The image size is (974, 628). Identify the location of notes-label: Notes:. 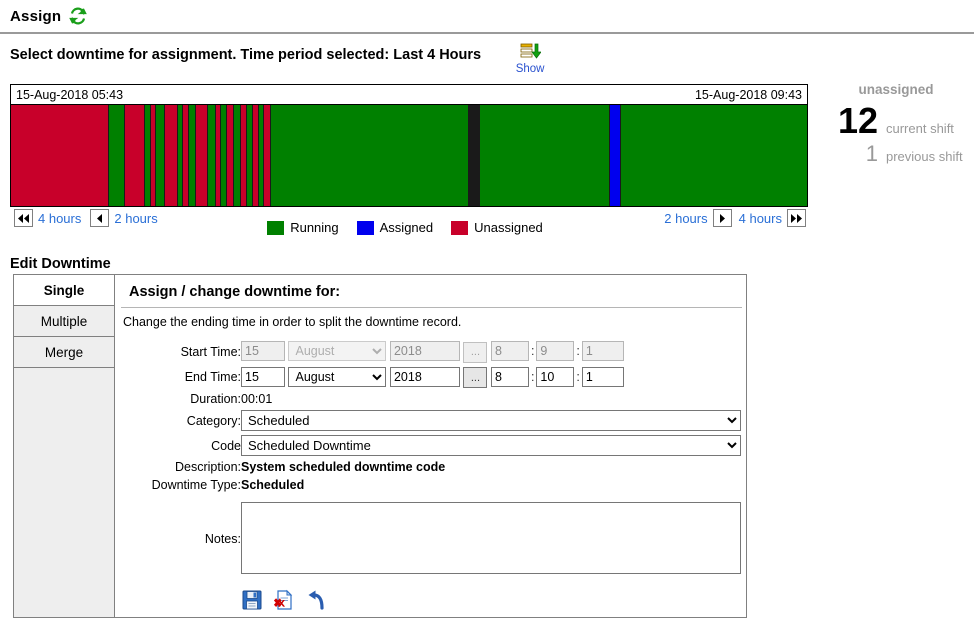
(222, 538).